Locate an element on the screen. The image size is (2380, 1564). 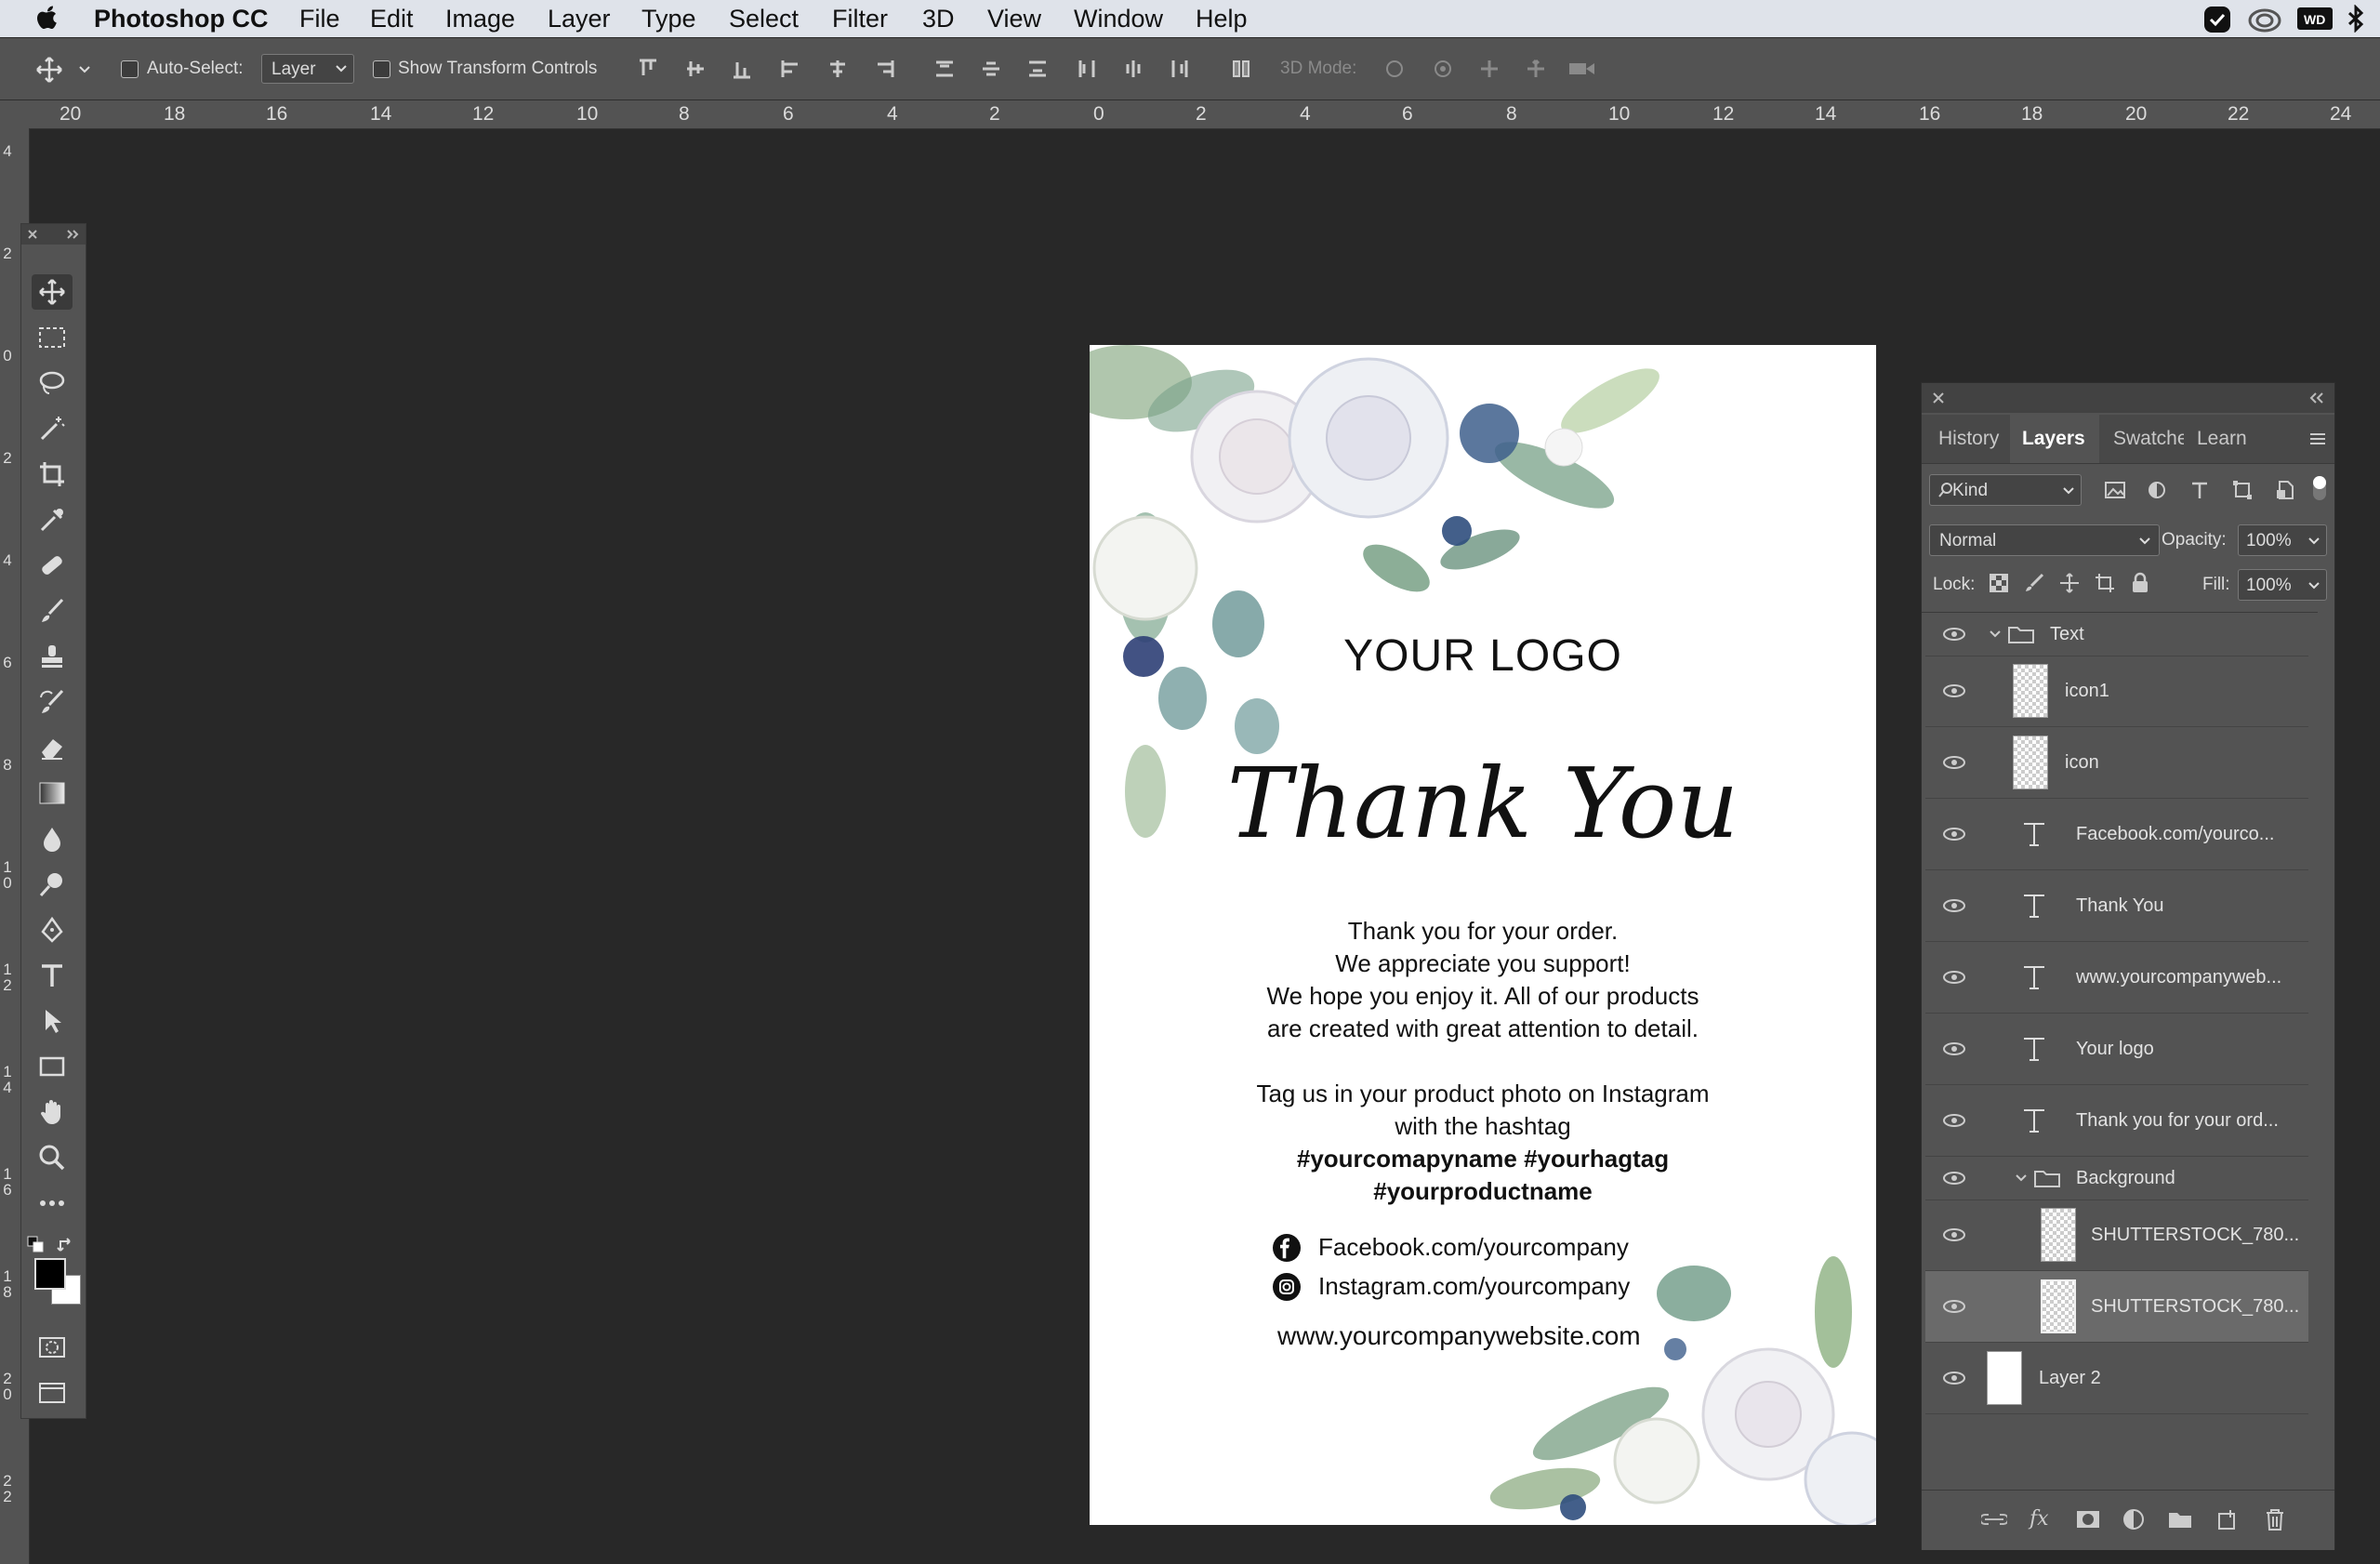
bluetooth-icon is located at coordinates (2356, 19).